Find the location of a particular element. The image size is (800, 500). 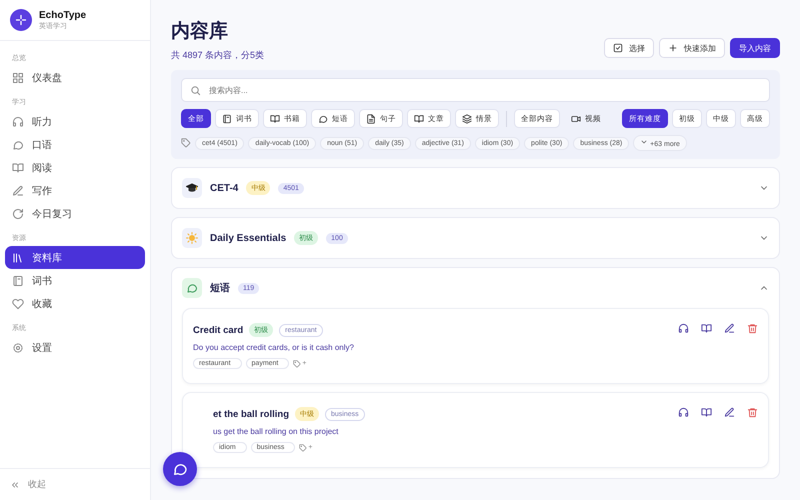

phrase-sentence: Do you accept credit cards, or is it cash only? is located at coordinates (274, 347).